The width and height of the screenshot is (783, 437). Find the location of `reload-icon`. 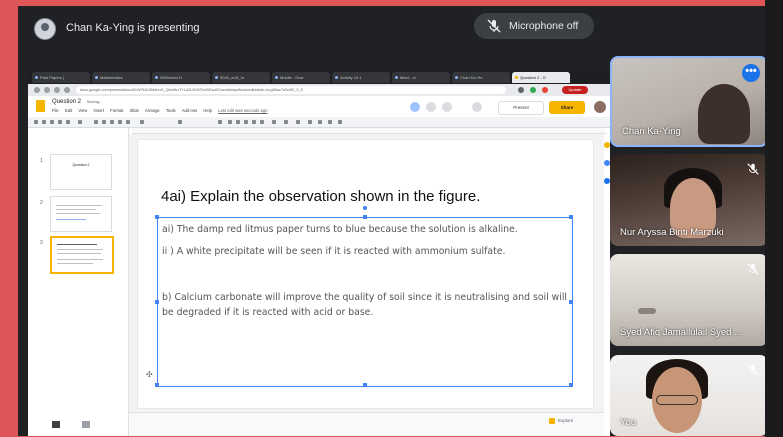

reload-icon is located at coordinates (57, 90).